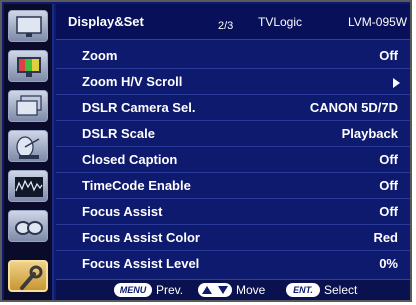 The height and width of the screenshot is (305, 416). I want to click on model-name: LVM-095W, so click(378, 22).